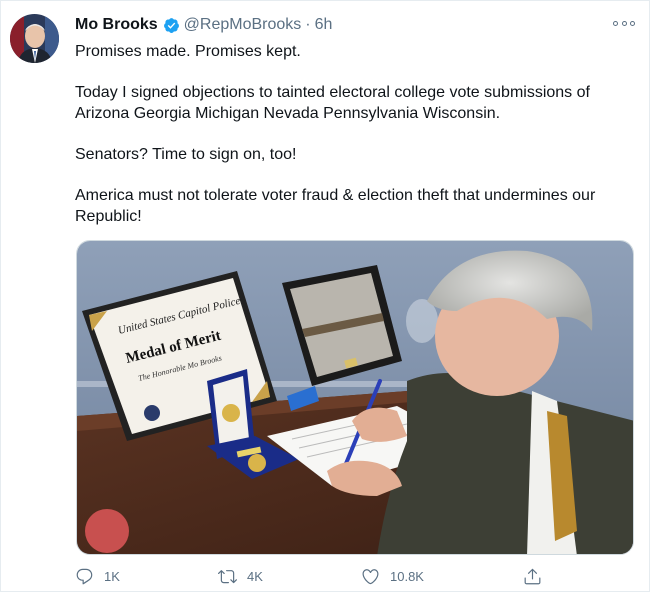 This screenshot has height=592, width=650. Describe the element at coordinates (116, 25) in the screenshot. I see `author-name: Mo Brooks` at that location.